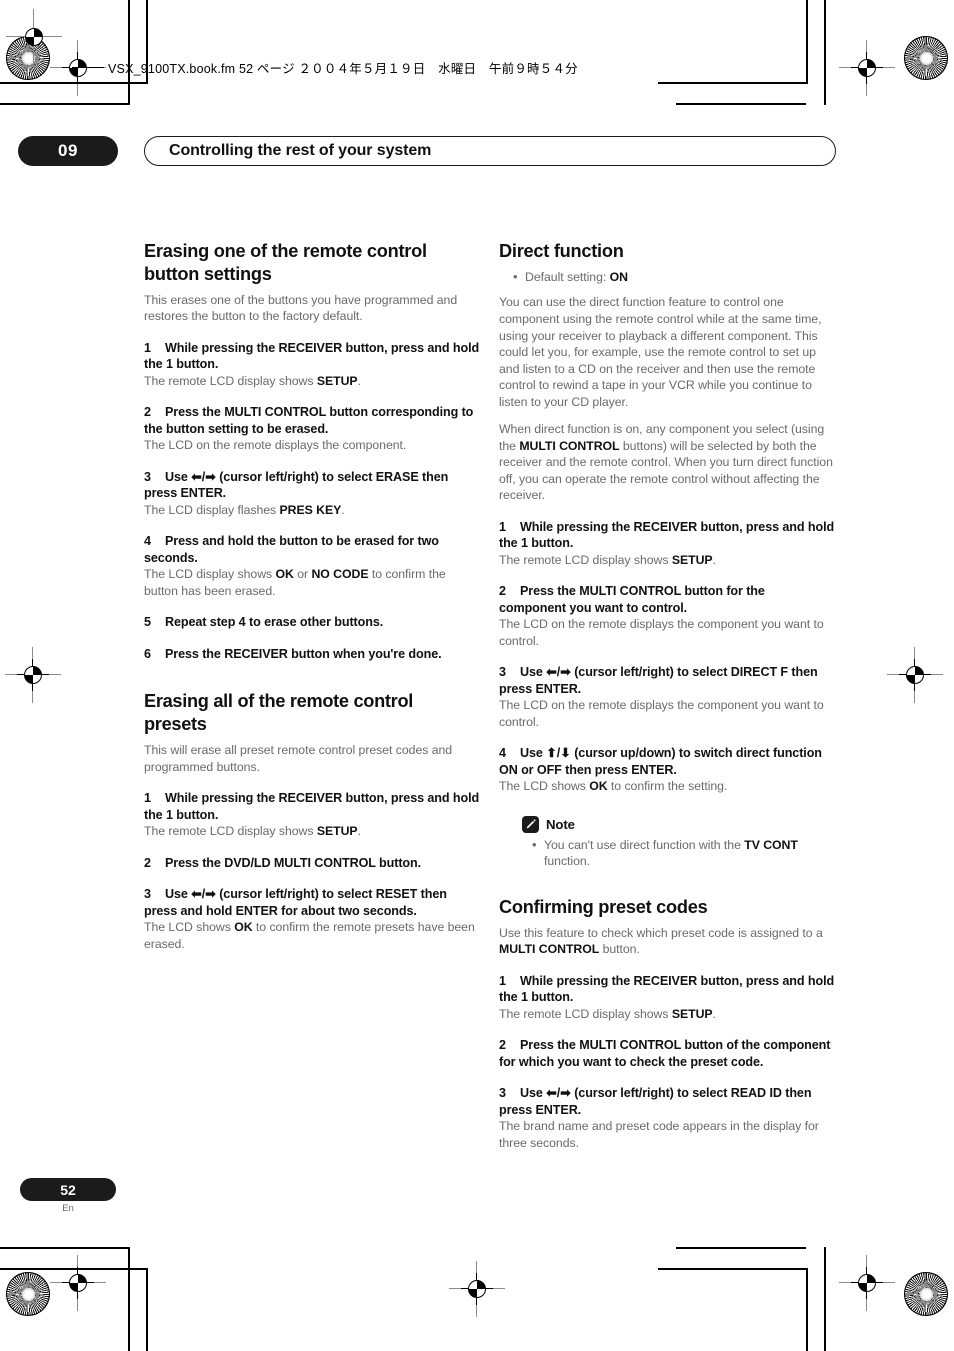 The height and width of the screenshot is (1351, 954). I want to click on crosshair-top-left, so click(78, 68).